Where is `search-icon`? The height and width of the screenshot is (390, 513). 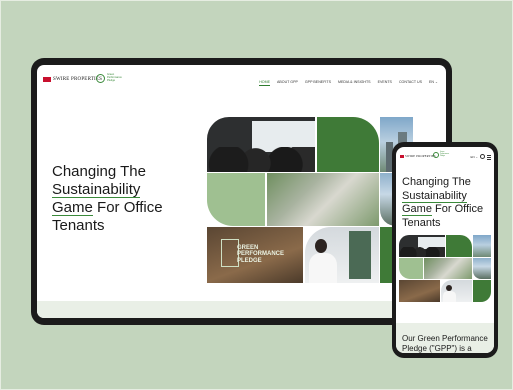
search-icon is located at coordinates (482, 156).